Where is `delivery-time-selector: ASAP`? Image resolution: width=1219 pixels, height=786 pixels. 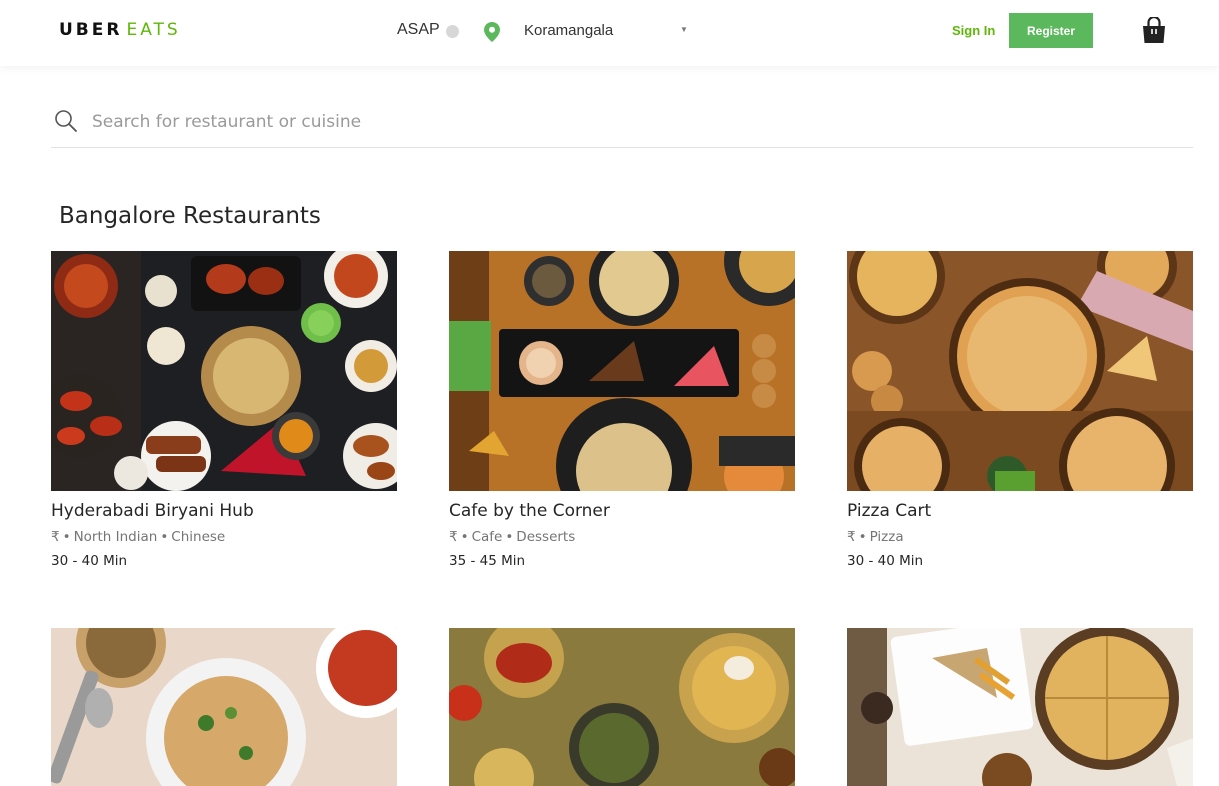 delivery-time-selector: ASAP is located at coordinates (428, 30).